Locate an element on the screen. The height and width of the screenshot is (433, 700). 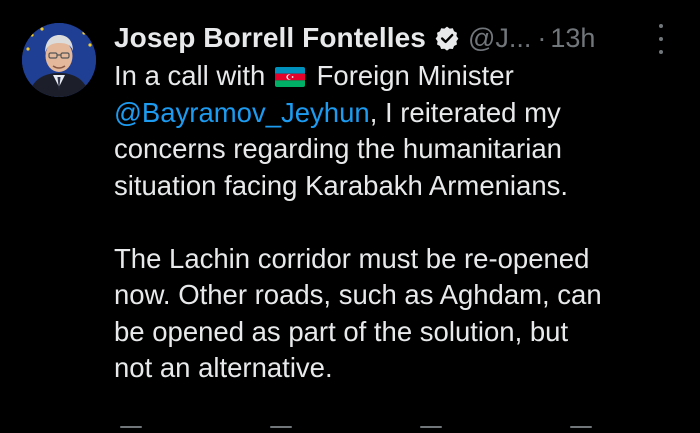
author-display-name: Josep Borrell Fontelles is located at coordinates (270, 38).